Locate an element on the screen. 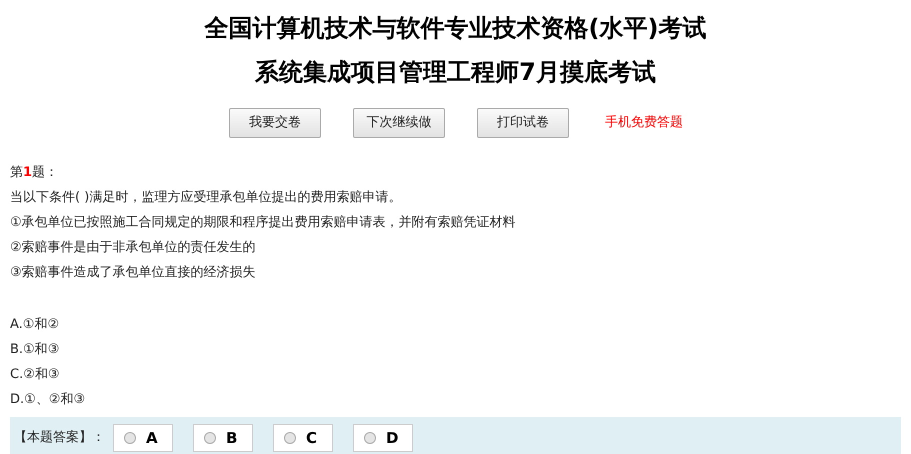  option-text: C.②和③ is located at coordinates (35, 375).